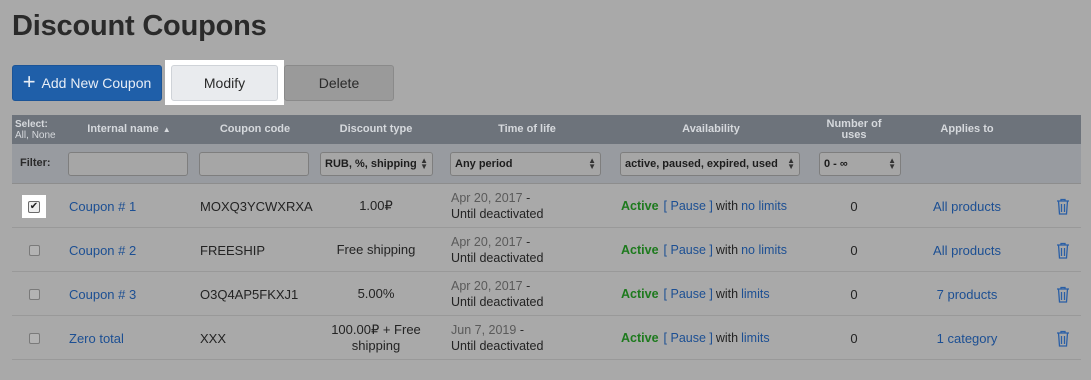 This screenshot has height=380, width=1091. I want to click on column-internal-name-label: Internal name, so click(123, 129).